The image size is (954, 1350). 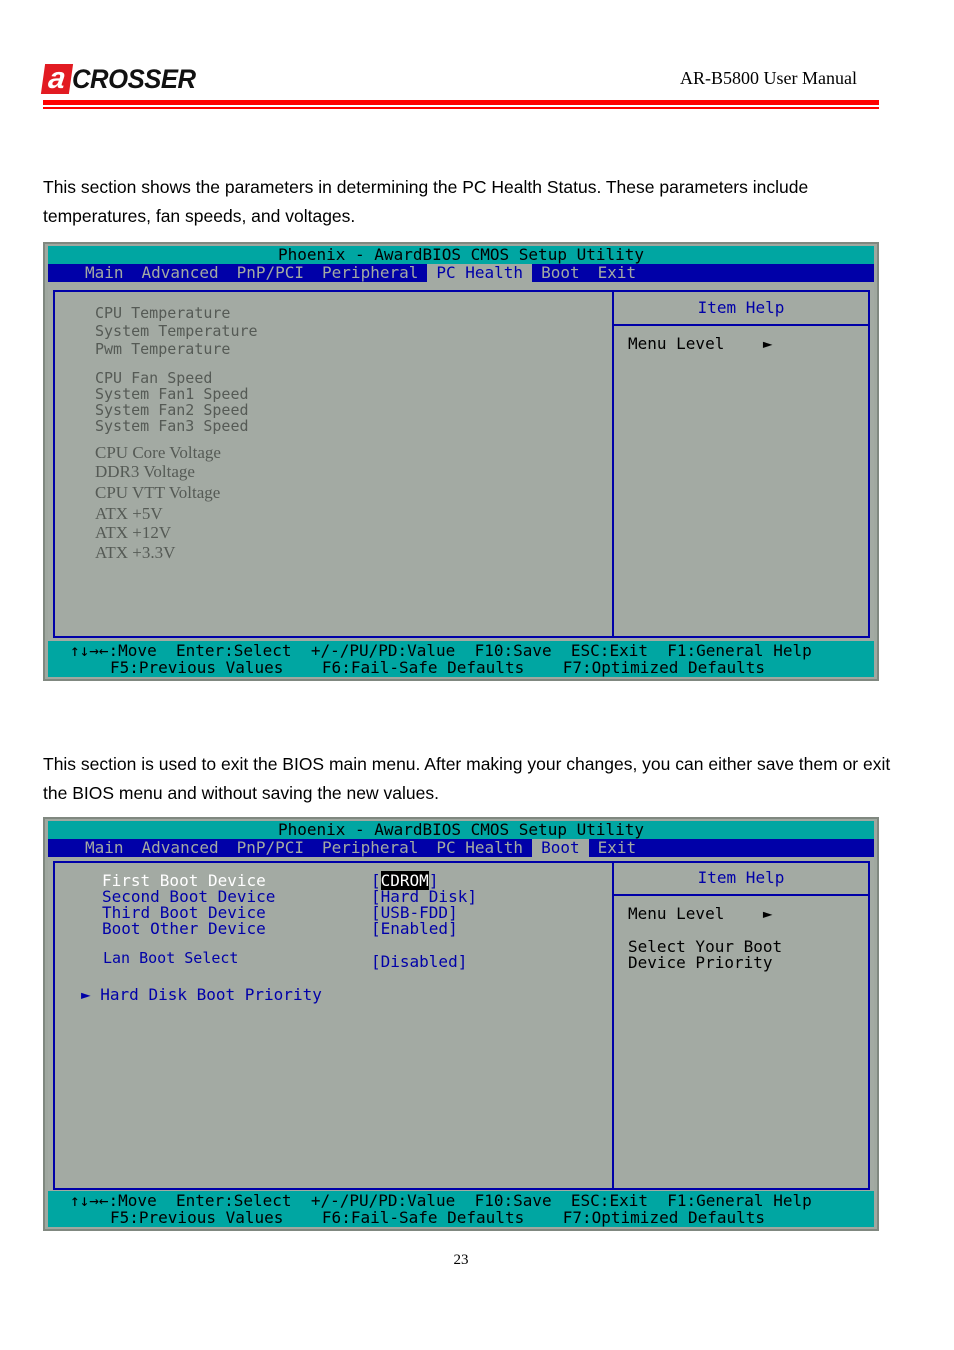 I want to click on atx-3-3v-item: ATX +3.3V, so click(x=135, y=553).